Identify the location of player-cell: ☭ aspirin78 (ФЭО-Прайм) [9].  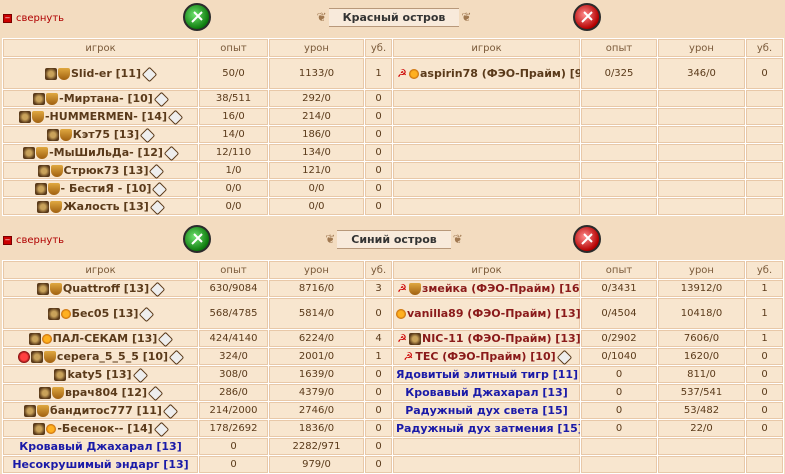
(486, 73).